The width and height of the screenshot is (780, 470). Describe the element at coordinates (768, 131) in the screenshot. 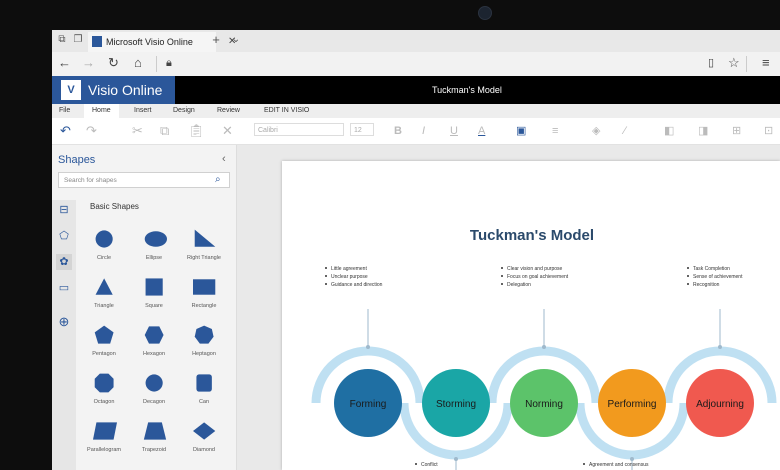

I see `group-icon: ⊡` at that location.